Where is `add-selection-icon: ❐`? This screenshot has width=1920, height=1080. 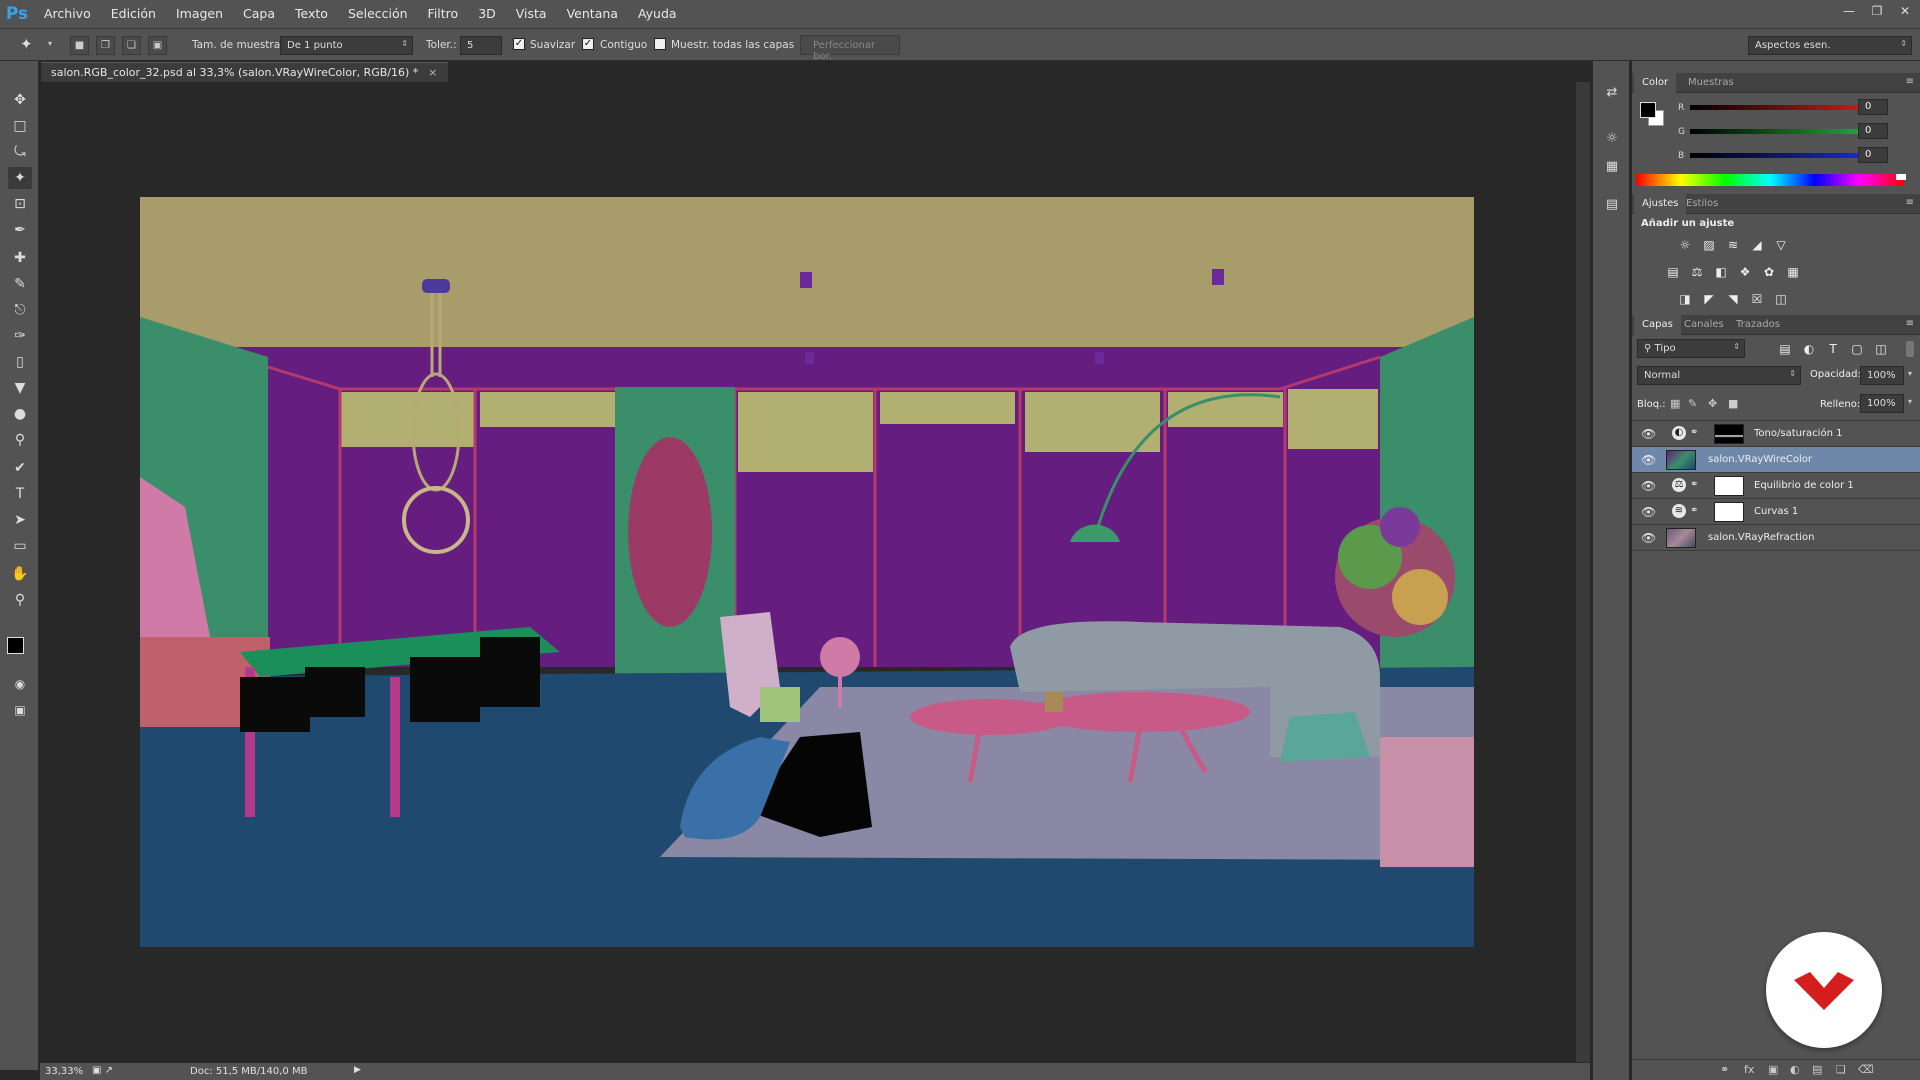
add-selection-icon: ❐ is located at coordinates (105, 45).